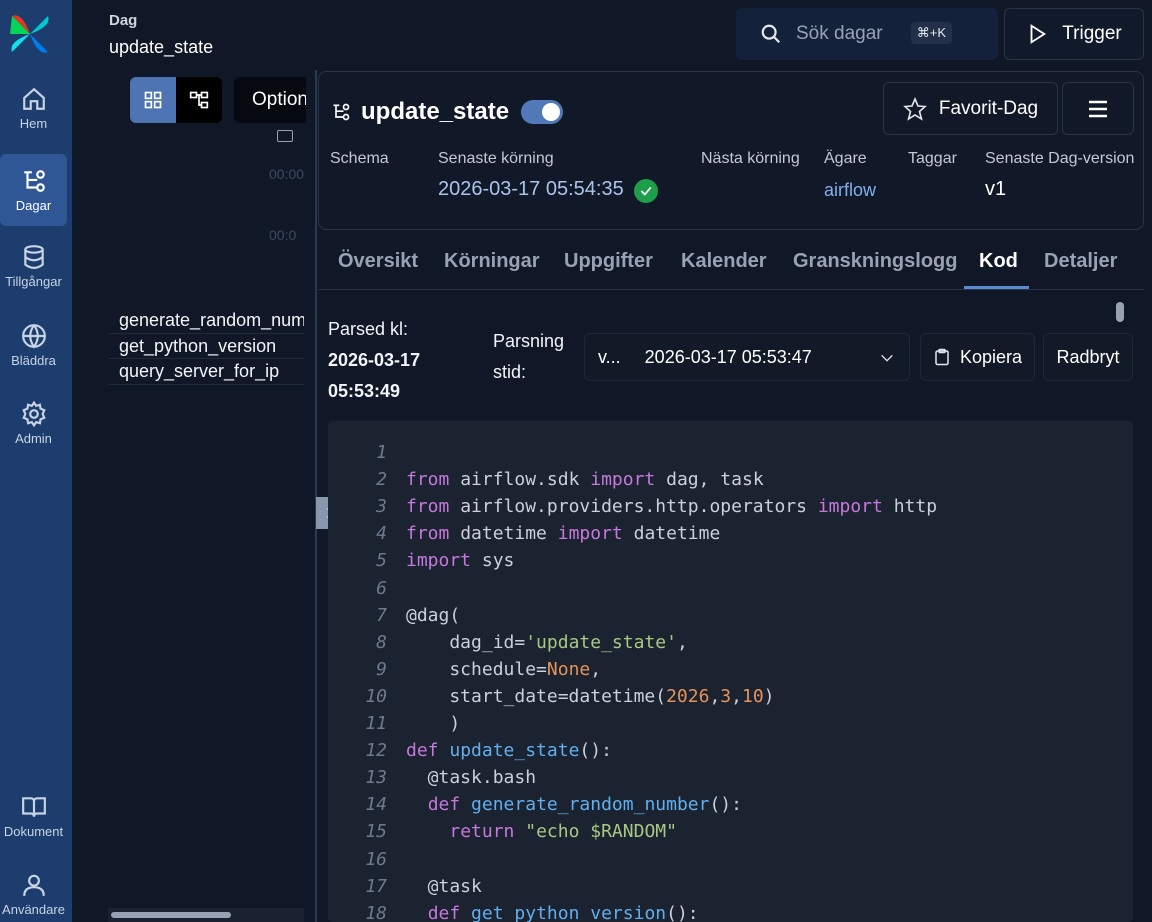 The image size is (1152, 922). What do you see at coordinates (394, 615) in the screenshot?
I see `code-line: 7 @dag(` at bounding box center [394, 615].